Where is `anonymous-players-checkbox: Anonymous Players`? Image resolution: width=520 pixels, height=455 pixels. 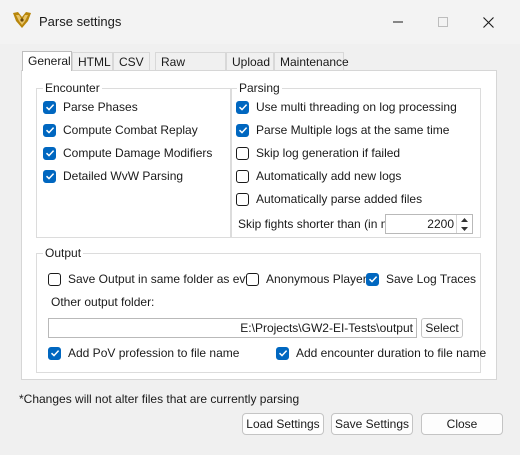 anonymous-players-checkbox: Anonymous Players is located at coordinates (309, 279).